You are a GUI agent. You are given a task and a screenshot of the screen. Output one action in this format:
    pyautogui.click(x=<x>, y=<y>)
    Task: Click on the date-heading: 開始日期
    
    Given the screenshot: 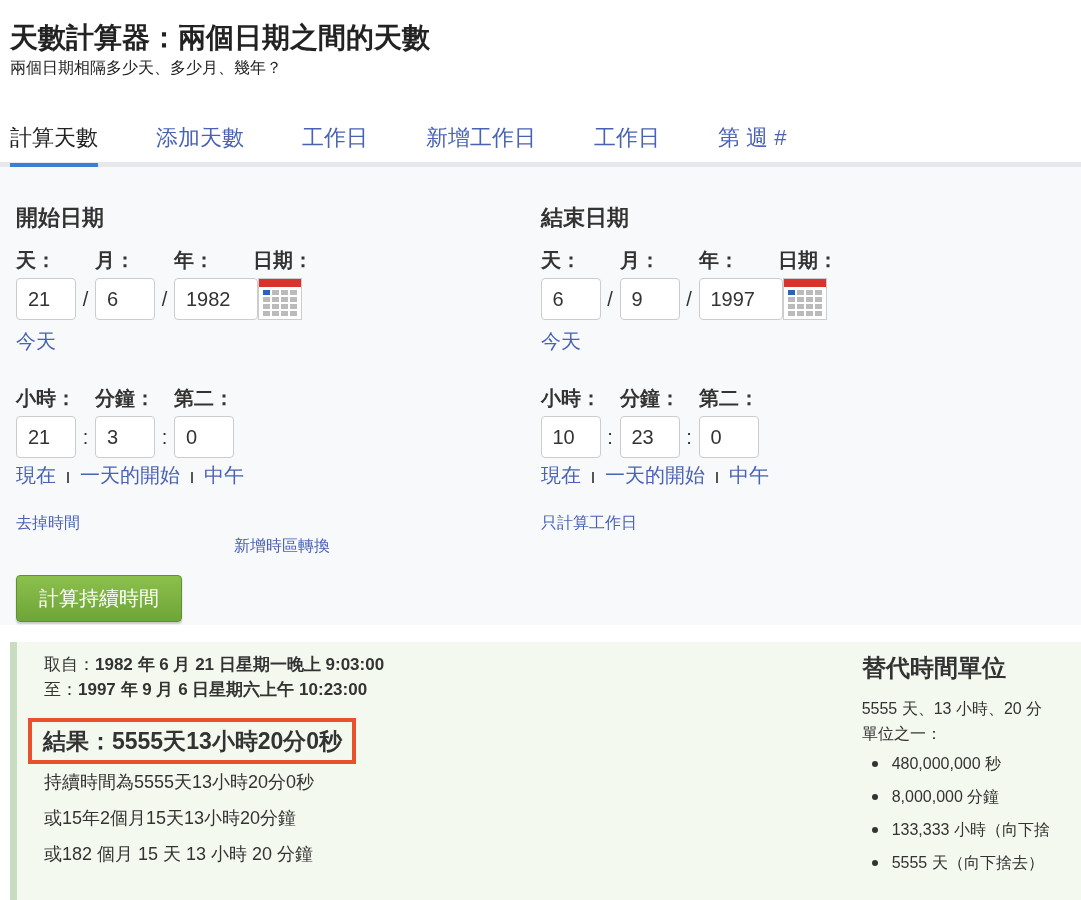 What is the action you would take?
    pyautogui.click(x=60, y=218)
    